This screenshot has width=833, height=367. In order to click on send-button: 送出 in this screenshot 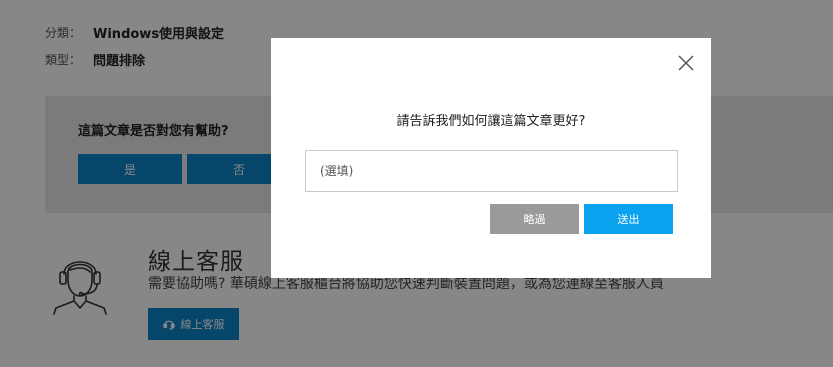, I will do `click(628, 219)`.